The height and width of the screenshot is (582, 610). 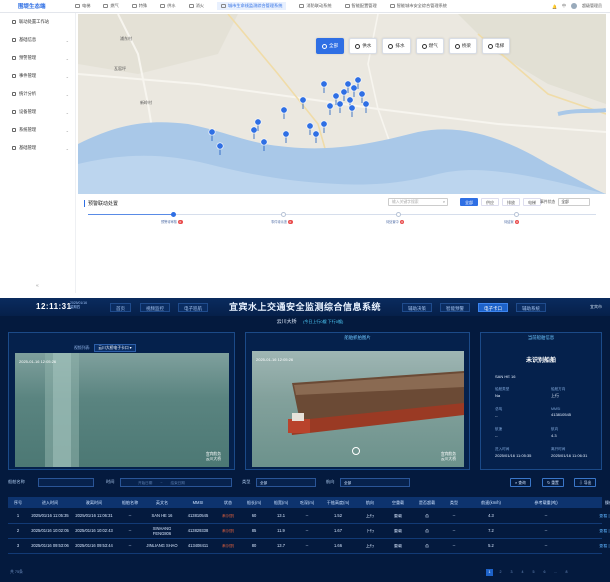 I want to click on ship-name-input, so click(x=66, y=482).